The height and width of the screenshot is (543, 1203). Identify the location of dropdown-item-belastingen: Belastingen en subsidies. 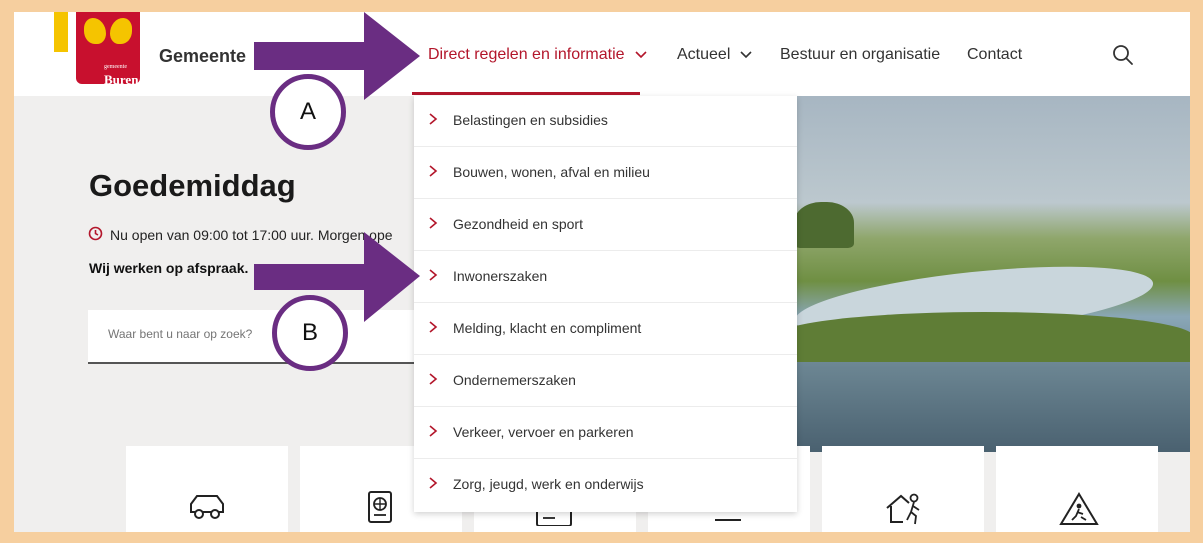
(605, 121).